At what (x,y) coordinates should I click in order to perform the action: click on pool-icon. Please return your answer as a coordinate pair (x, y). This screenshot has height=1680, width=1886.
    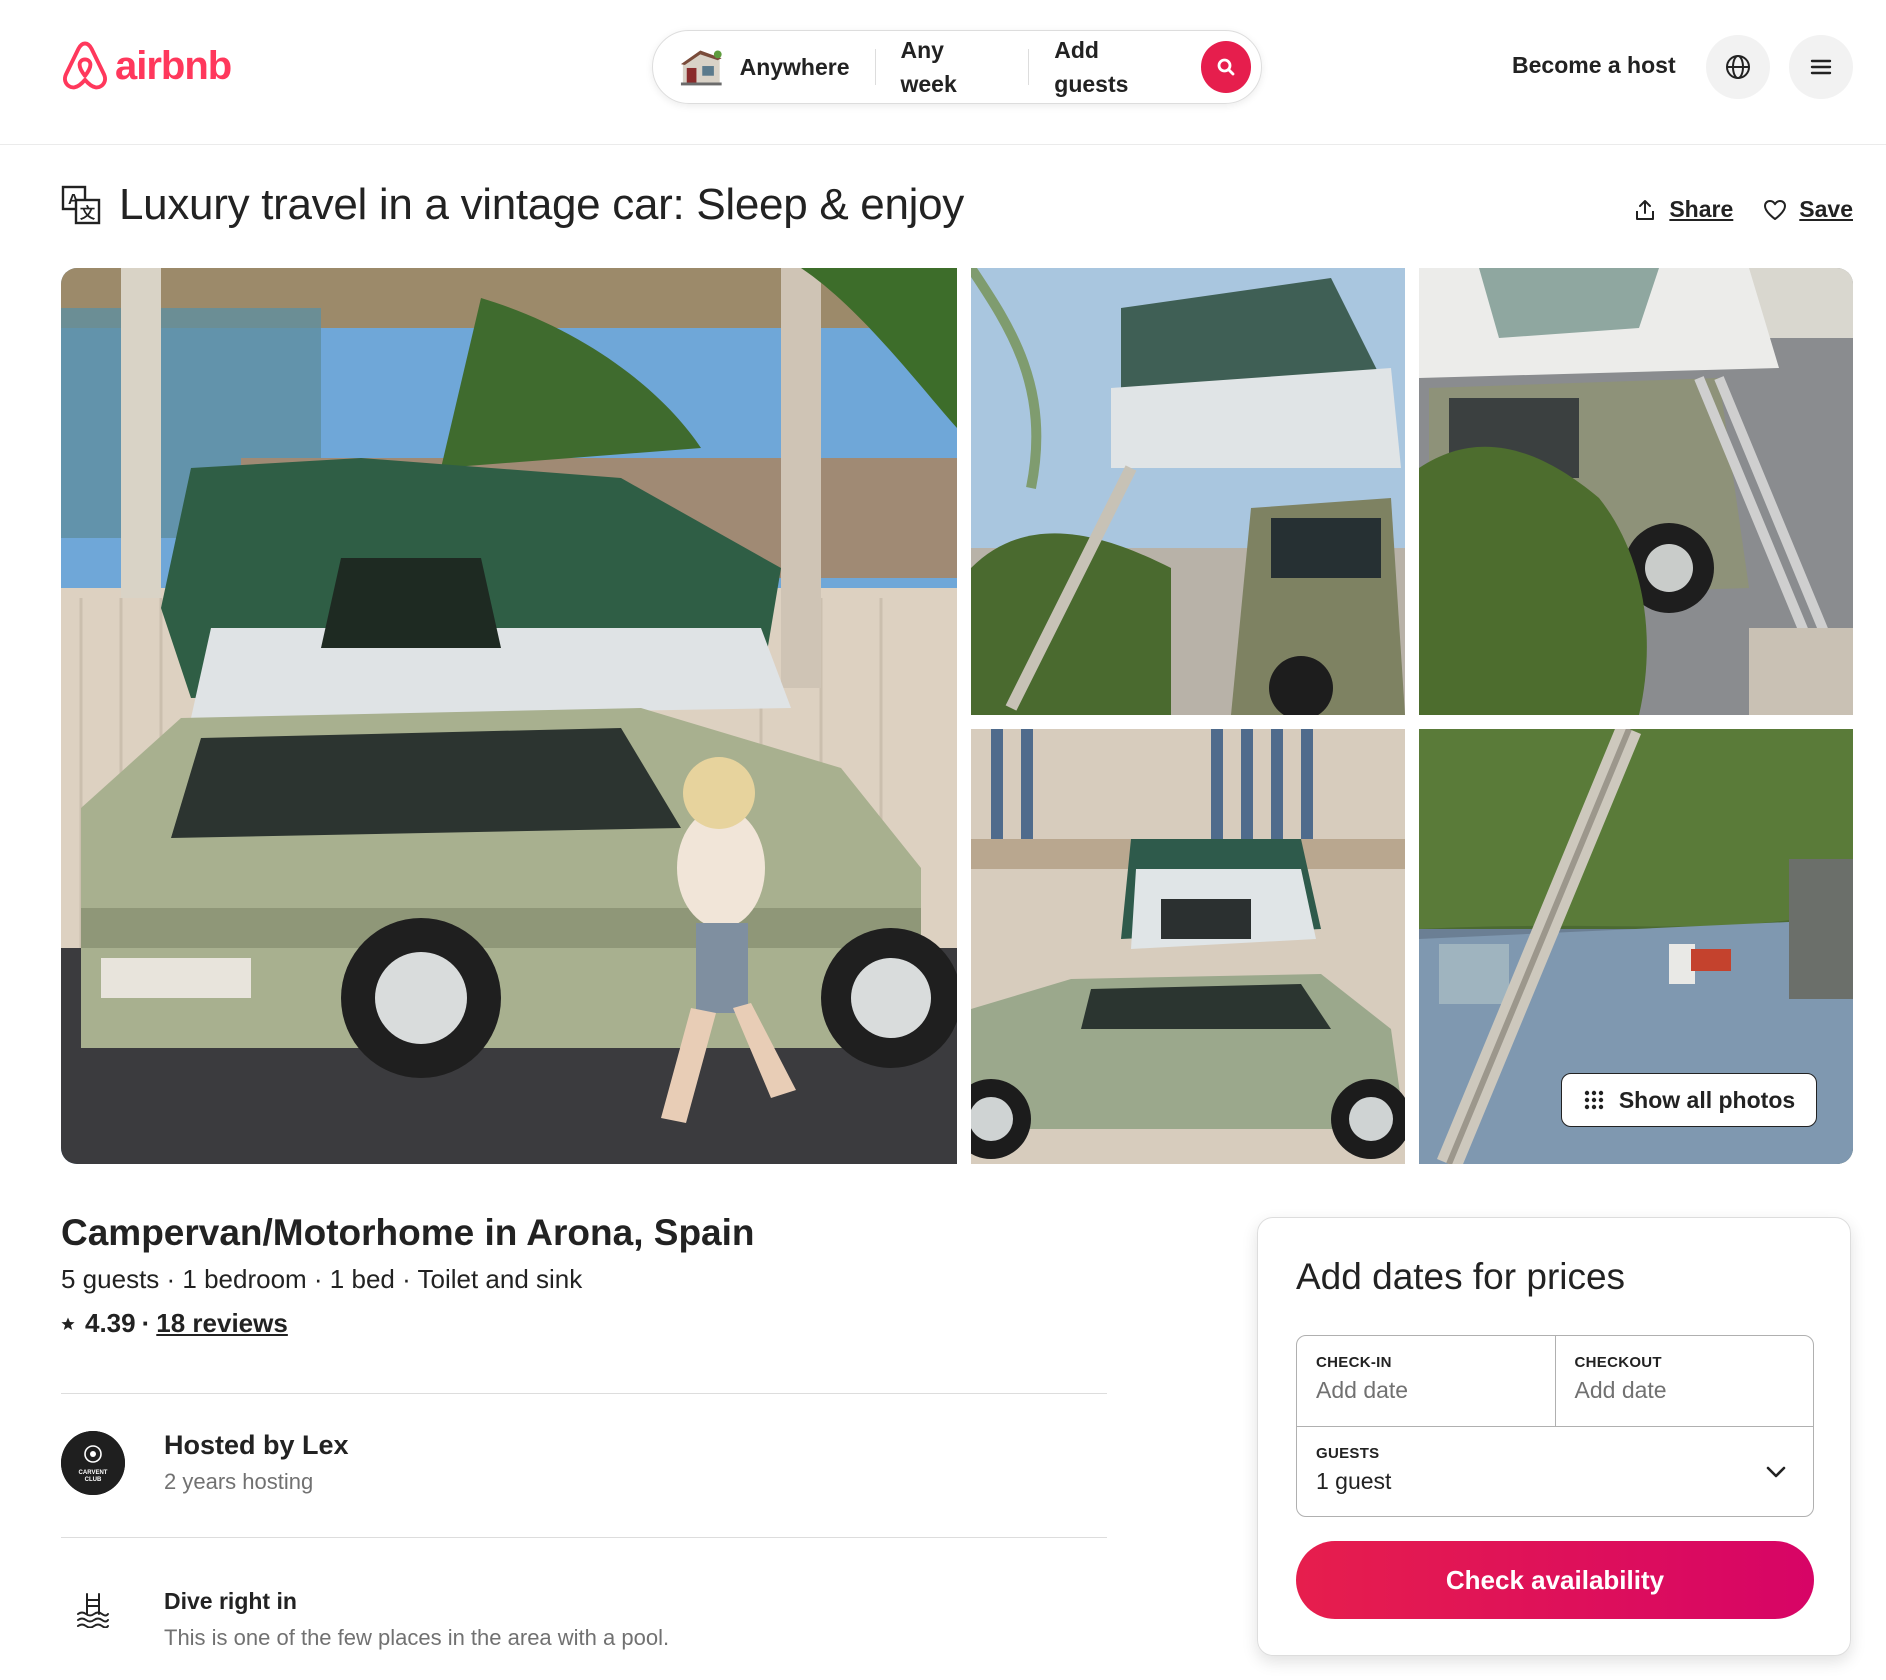
    Looking at the image, I should click on (93, 1610).